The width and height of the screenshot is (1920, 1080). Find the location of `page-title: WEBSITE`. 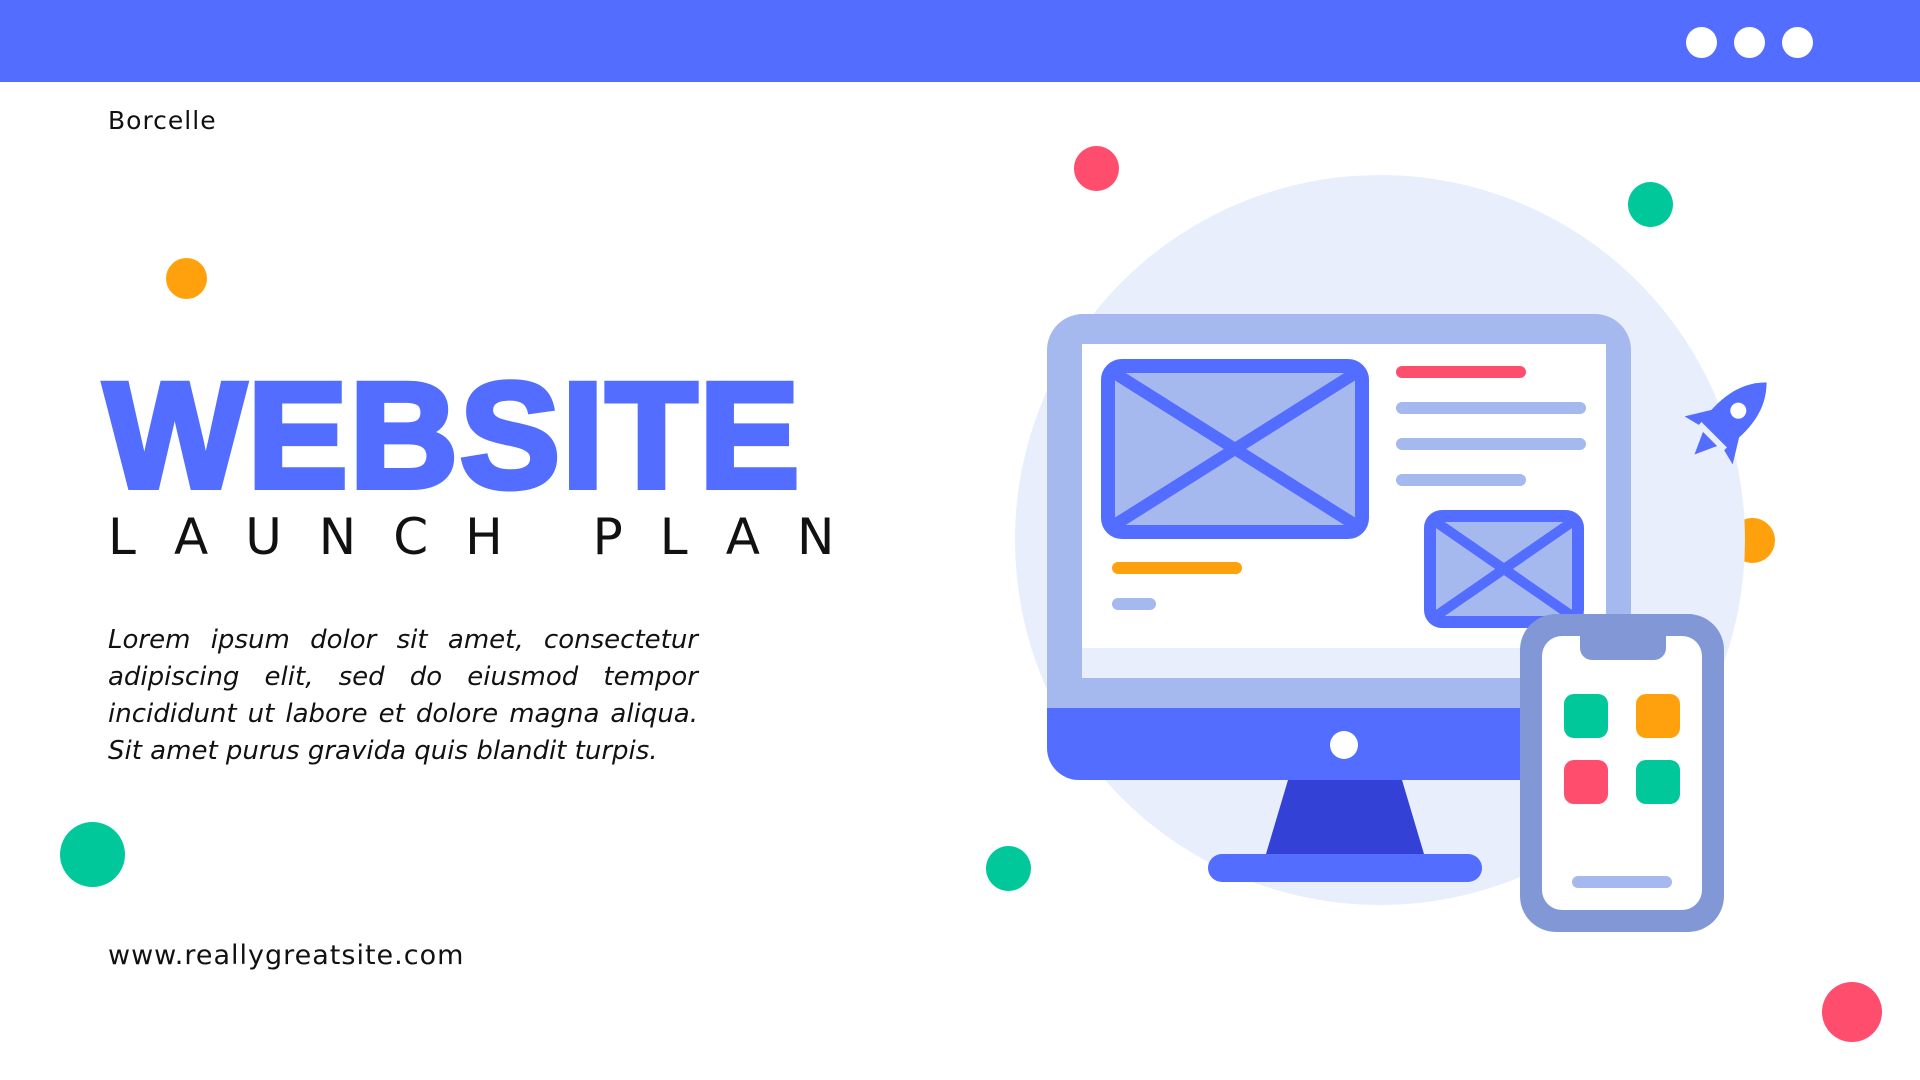

page-title: WEBSITE is located at coordinates (451, 435).